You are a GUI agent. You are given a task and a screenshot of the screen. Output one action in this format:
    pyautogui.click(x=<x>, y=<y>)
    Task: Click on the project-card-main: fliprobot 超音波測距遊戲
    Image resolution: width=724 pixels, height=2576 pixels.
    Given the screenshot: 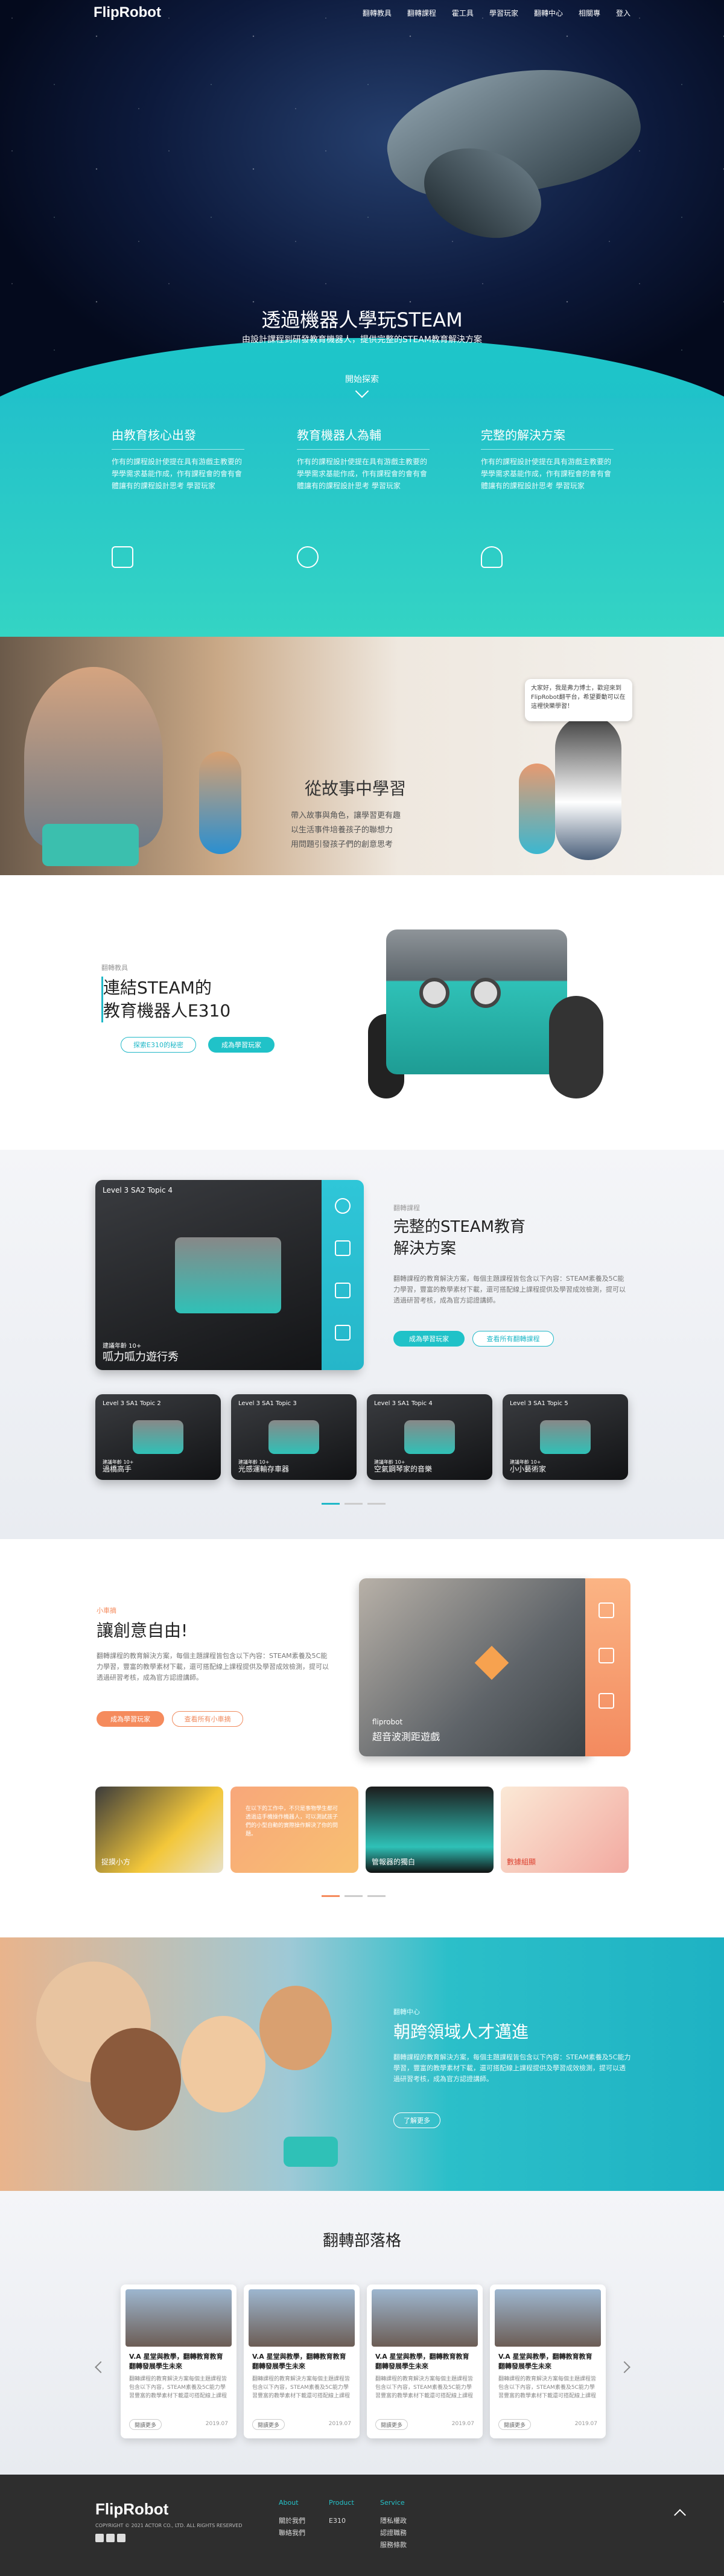 What is the action you would take?
    pyautogui.click(x=475, y=1667)
    